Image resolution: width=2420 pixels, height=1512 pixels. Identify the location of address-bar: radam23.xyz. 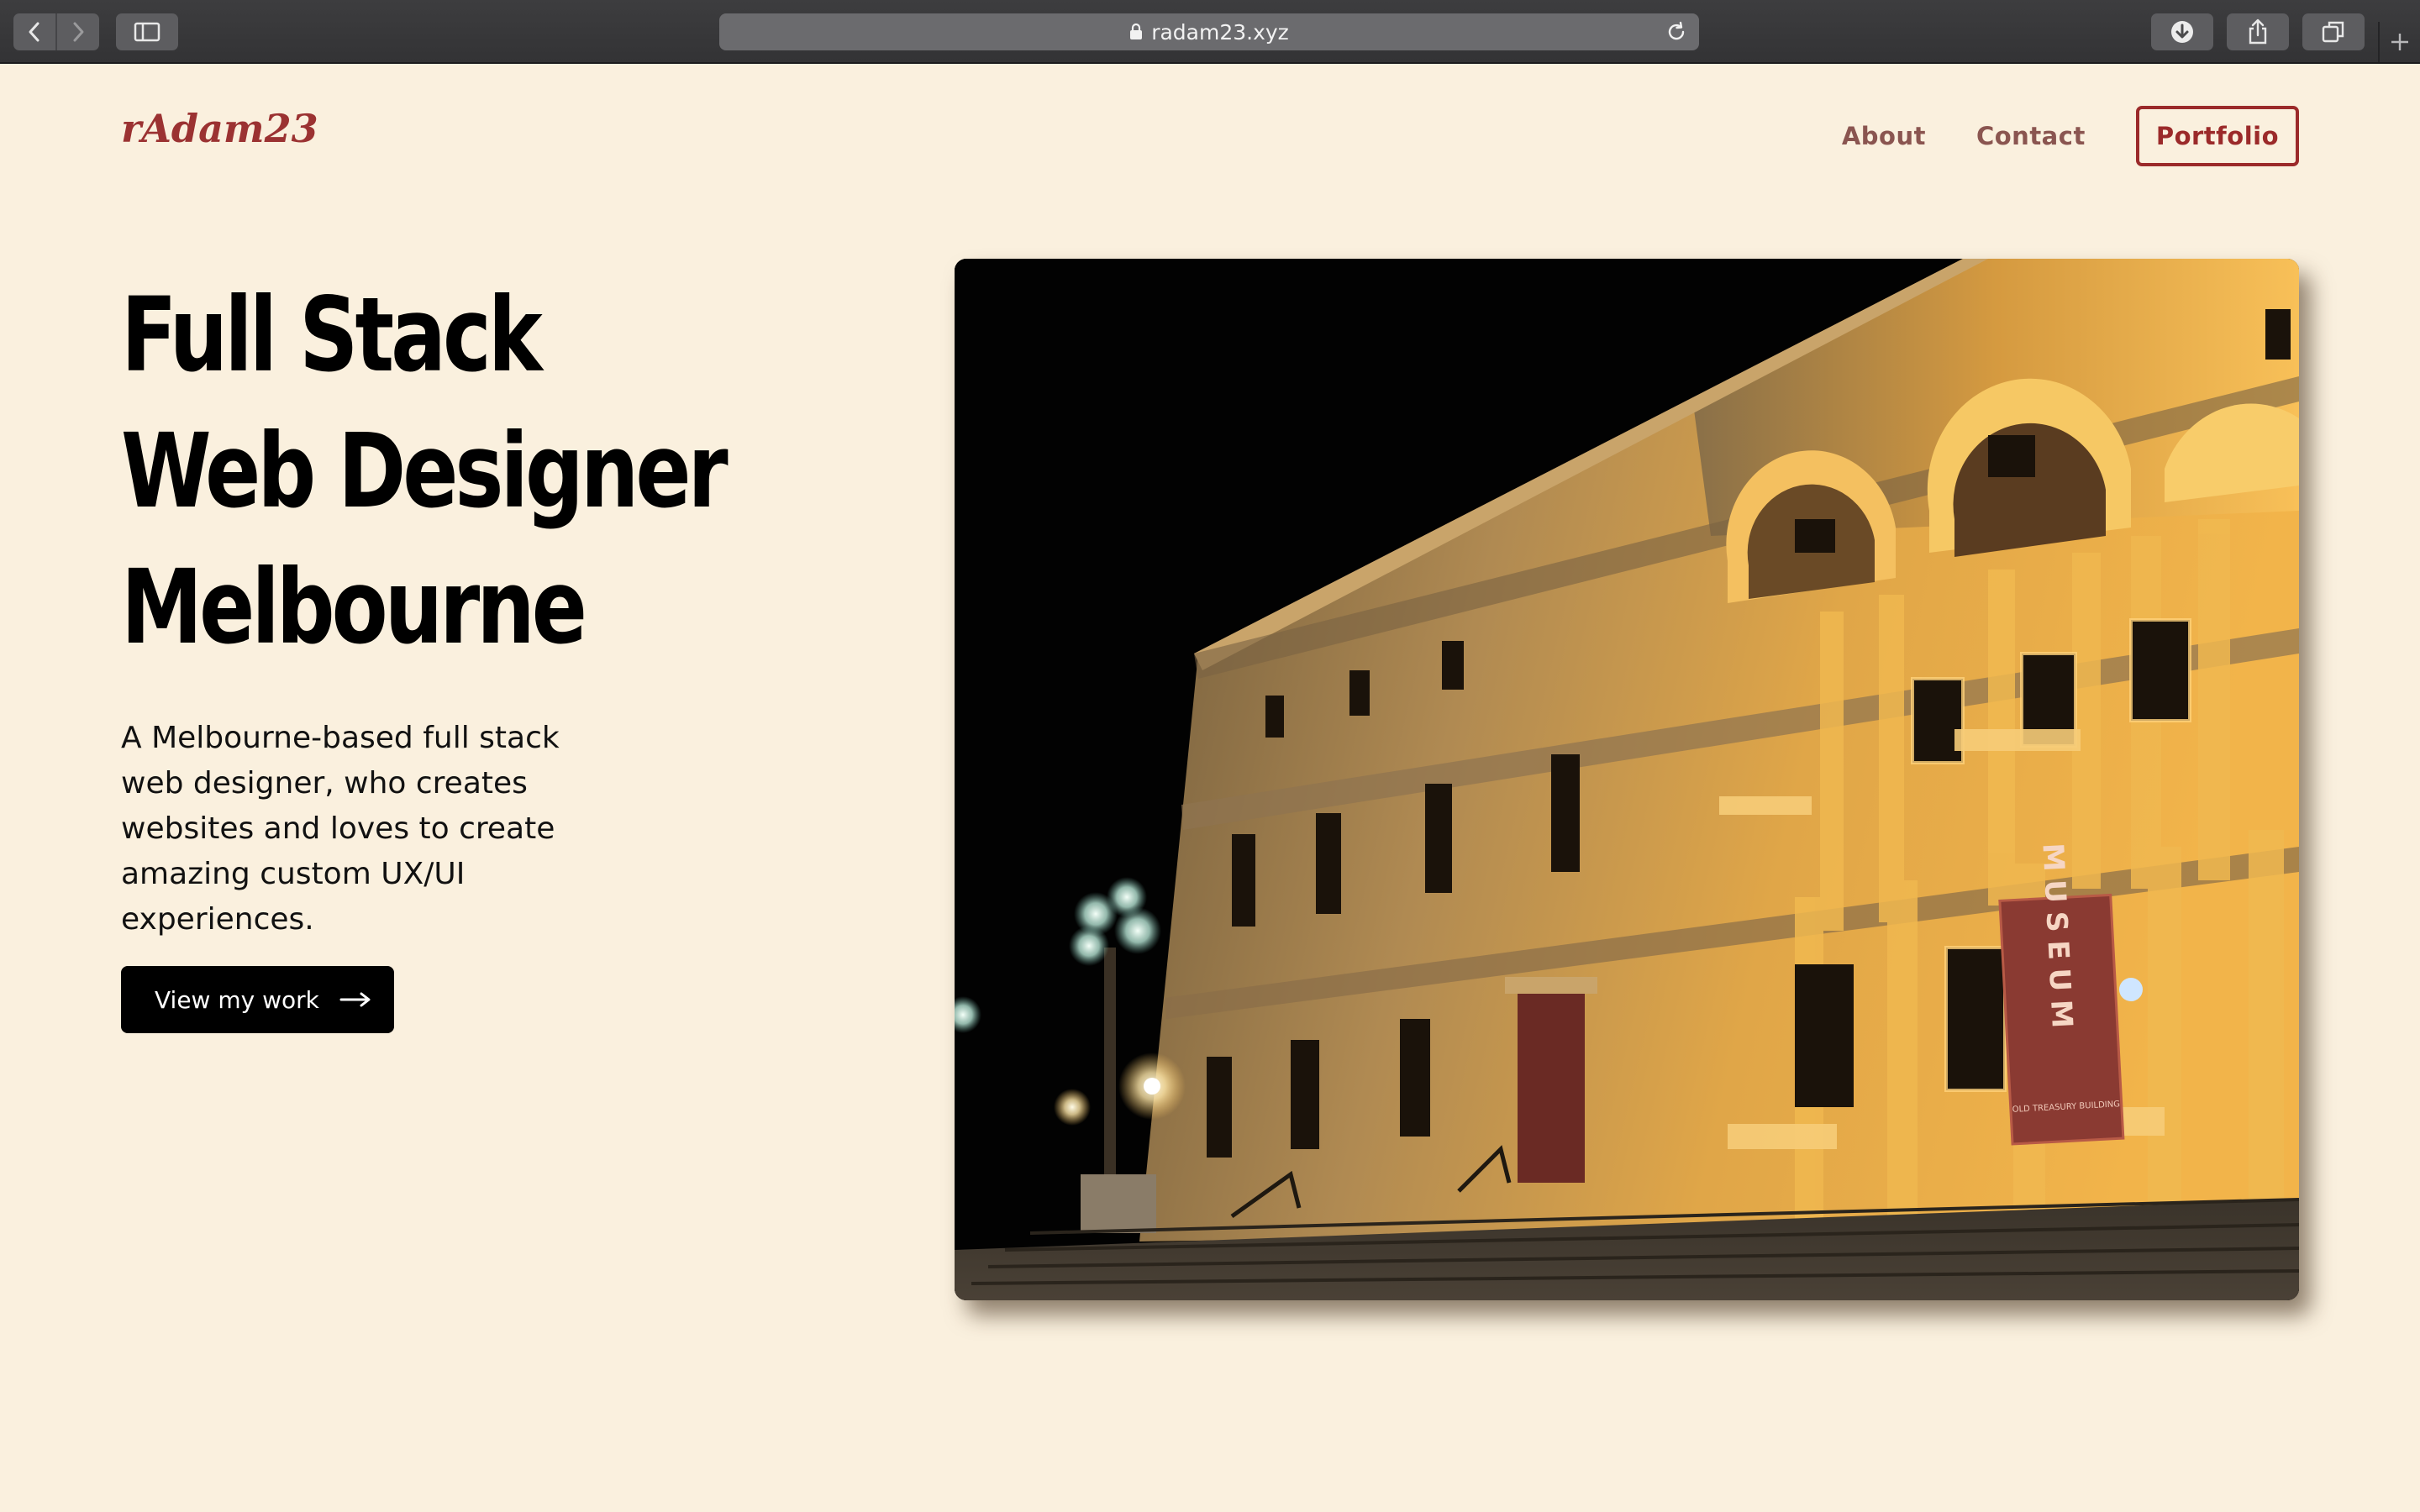
(1209, 31).